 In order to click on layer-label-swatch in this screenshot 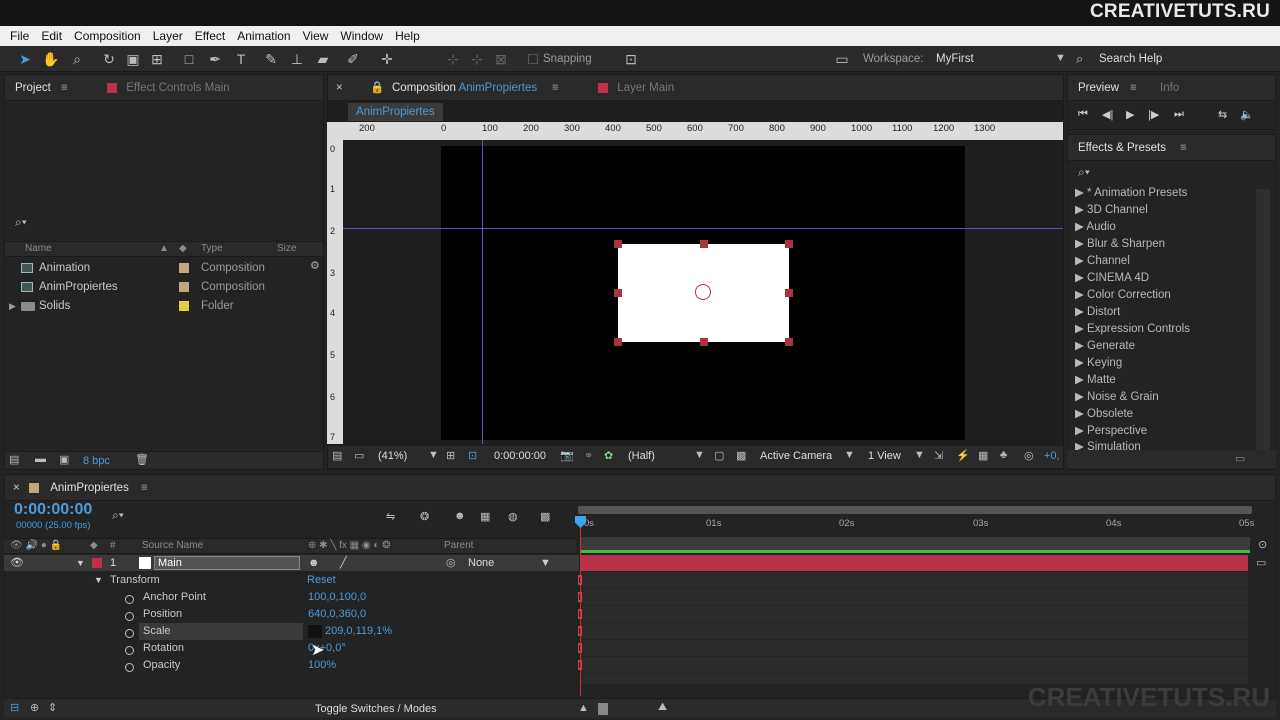, I will do `click(97, 563)`.